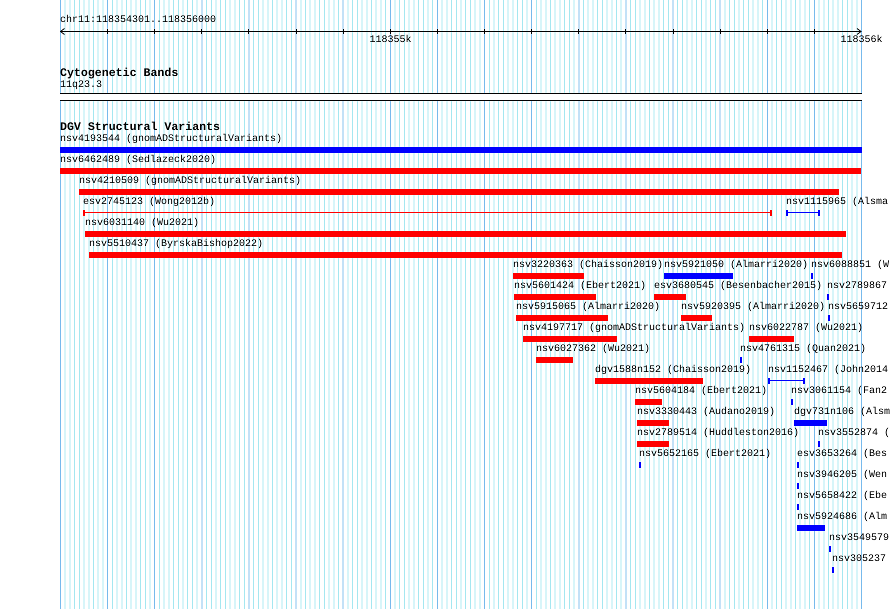  I want to click on variant-label: nsv5915065 (Almarri2020), so click(588, 308).